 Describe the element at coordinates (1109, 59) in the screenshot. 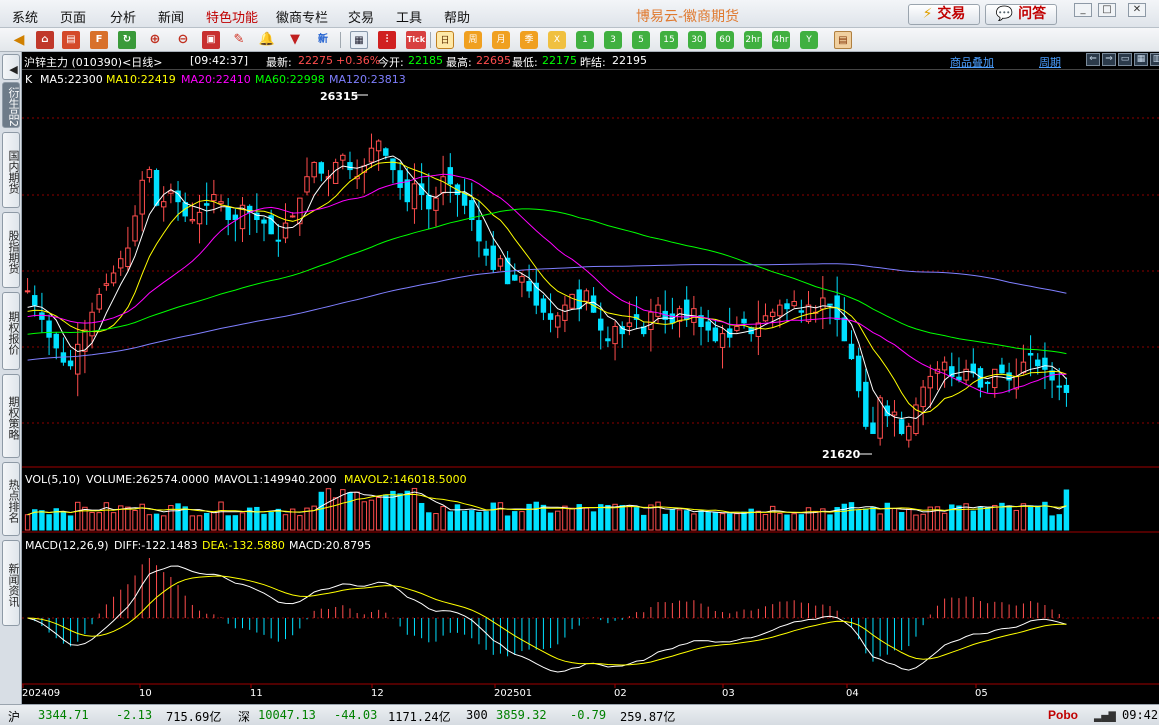

I see `next-arrow-icon: ⇒` at that location.